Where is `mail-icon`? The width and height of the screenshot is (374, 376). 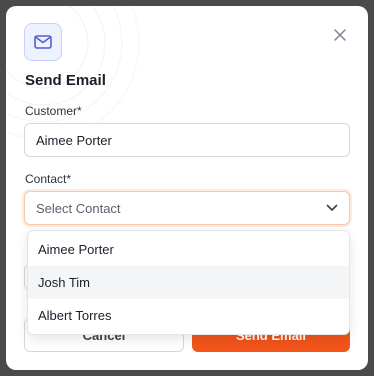 mail-icon is located at coordinates (43, 42).